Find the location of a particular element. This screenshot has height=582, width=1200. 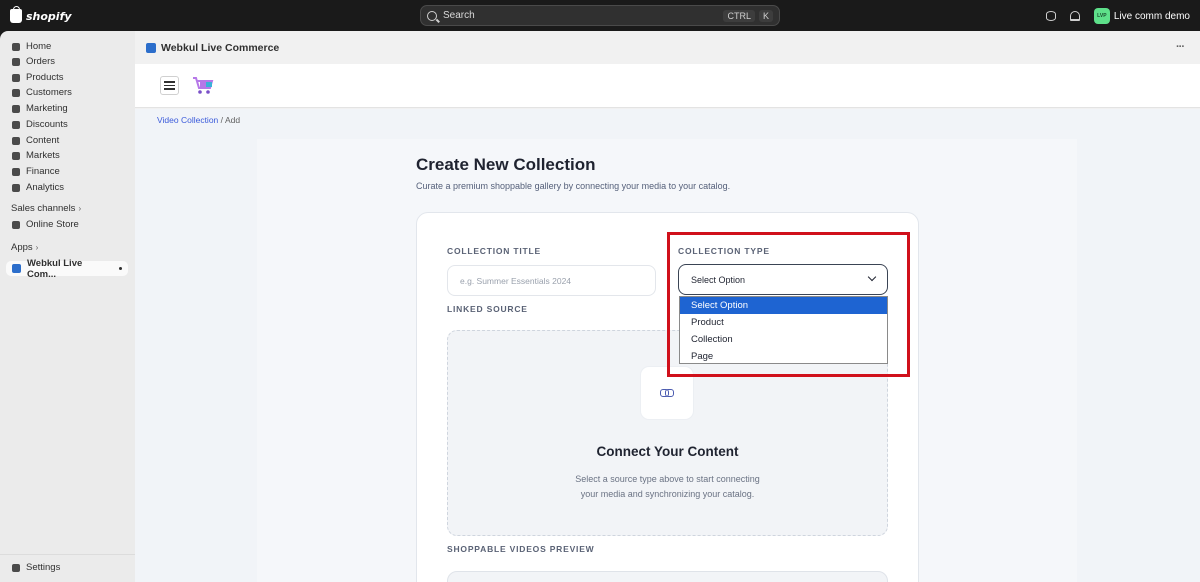

breadcrumb: Video Collection / Add is located at coordinates (198, 120).